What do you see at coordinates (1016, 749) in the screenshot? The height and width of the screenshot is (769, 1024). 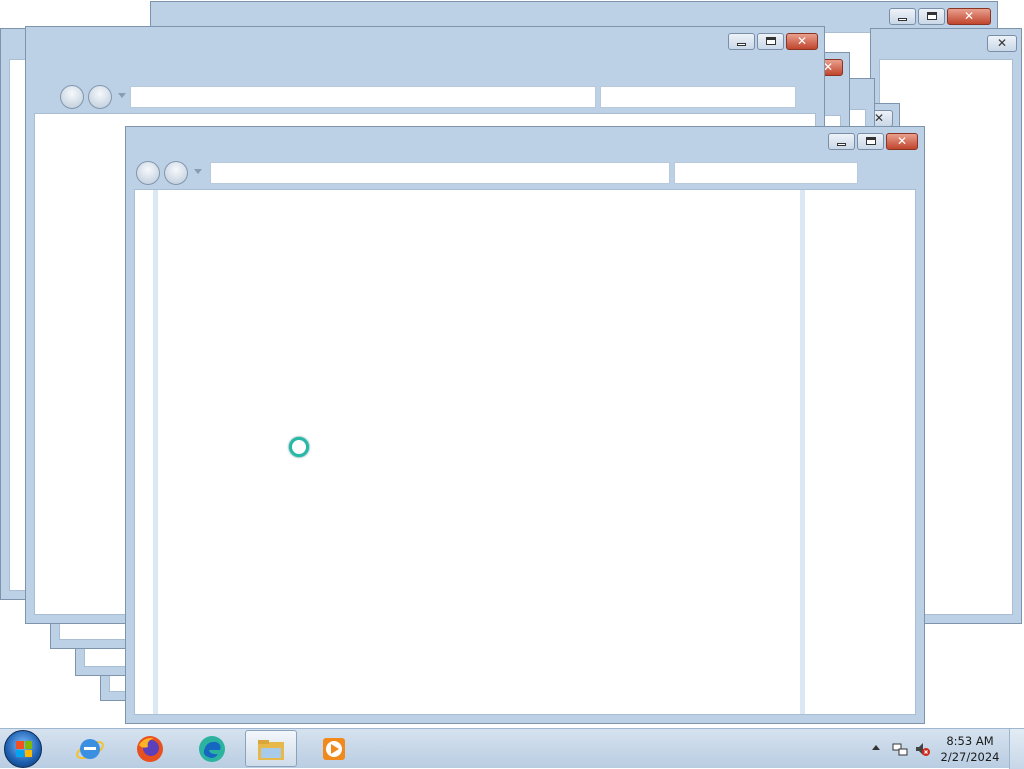 I see `show-desktop-button` at bounding box center [1016, 749].